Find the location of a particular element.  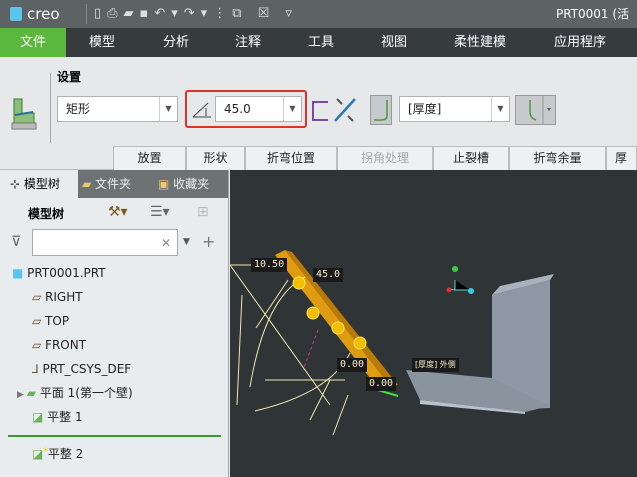

tab-label: 模型树 is located at coordinates (41, 184).